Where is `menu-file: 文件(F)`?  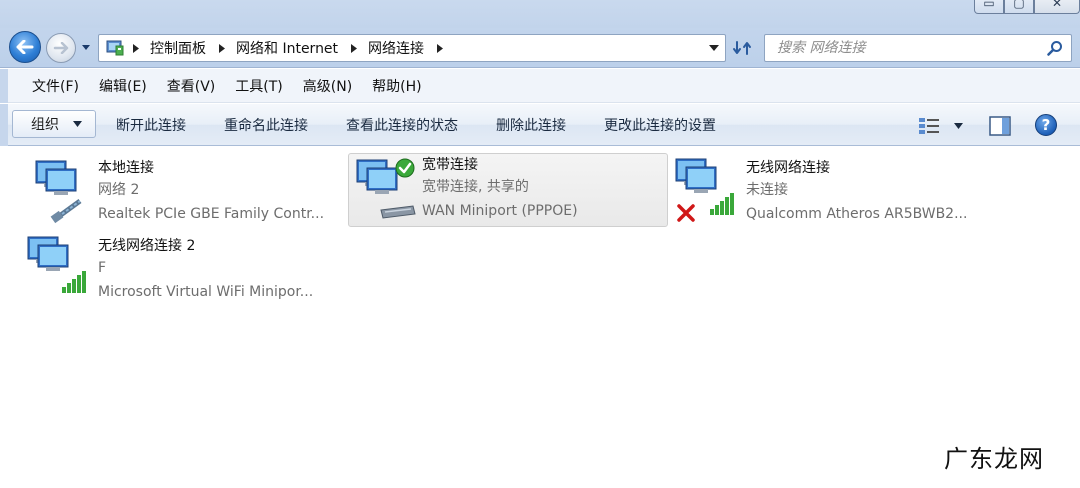
menu-file: 文件(F) is located at coordinates (55, 86).